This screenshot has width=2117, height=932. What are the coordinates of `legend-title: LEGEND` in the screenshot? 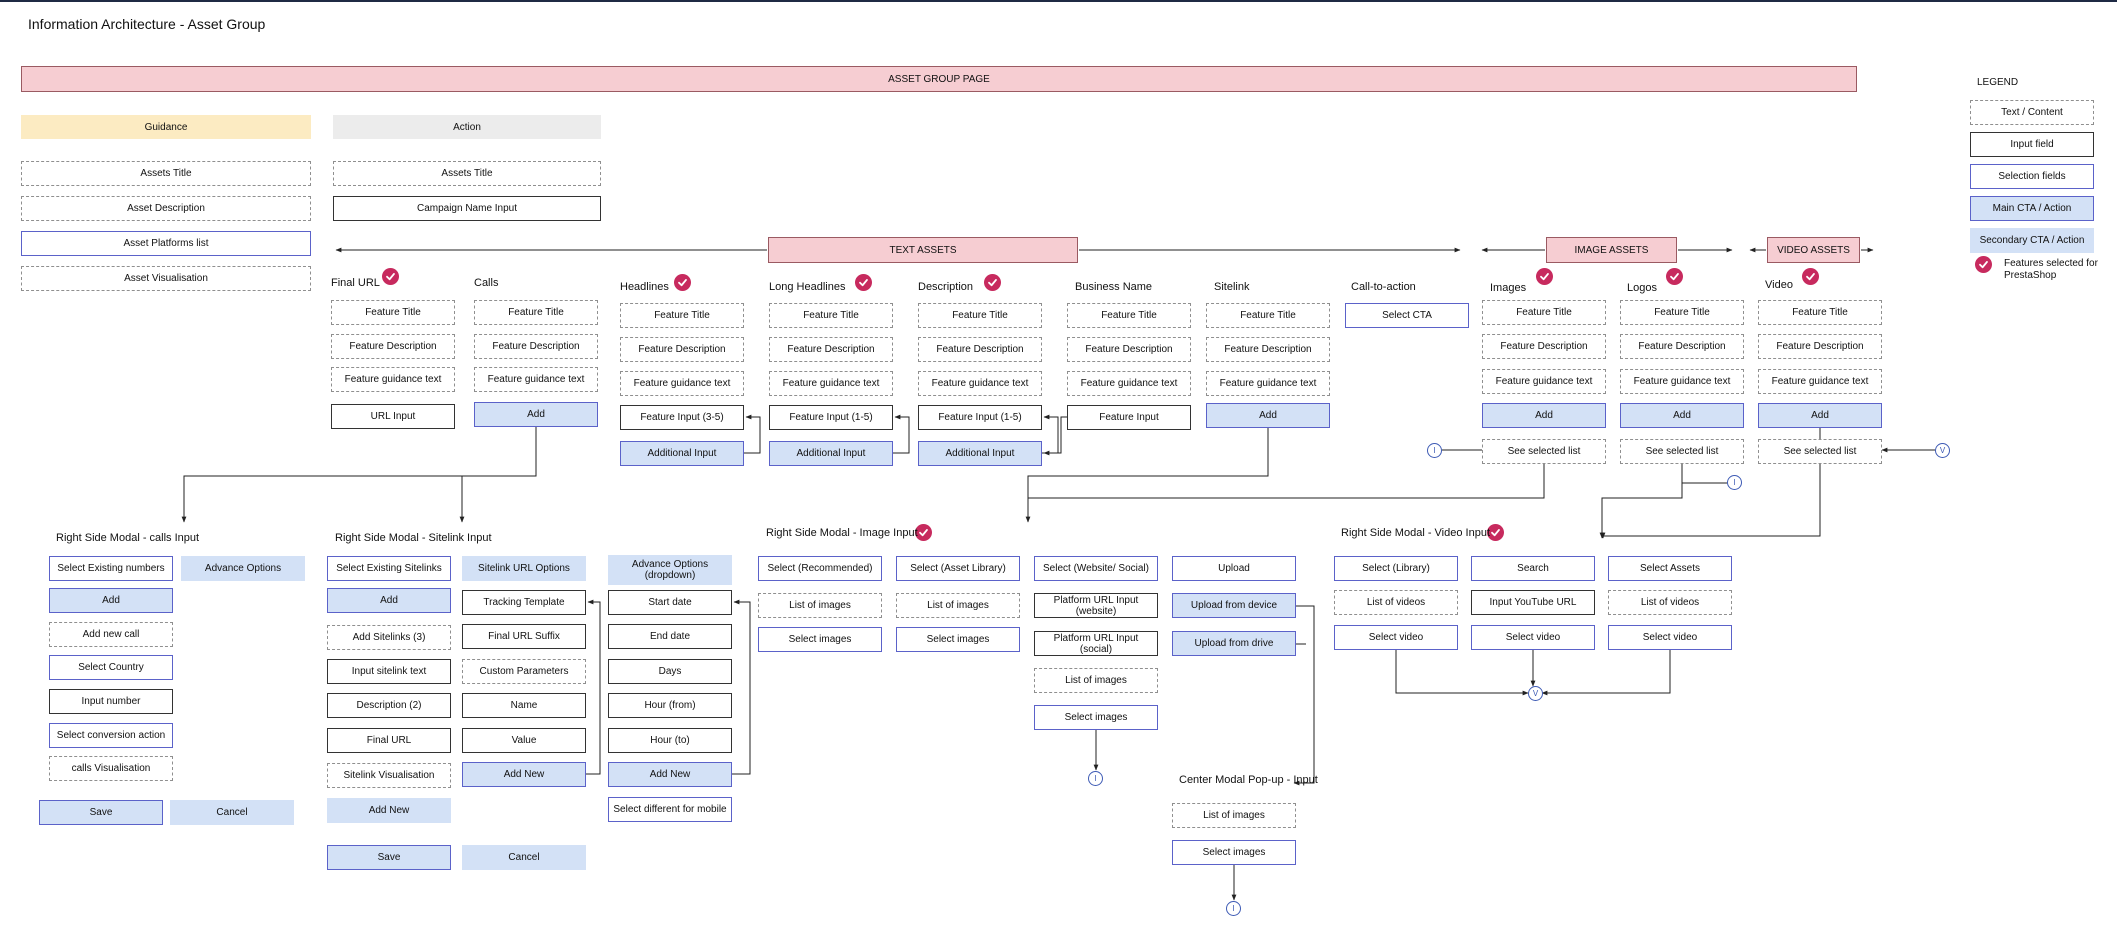 It's located at (1998, 82).